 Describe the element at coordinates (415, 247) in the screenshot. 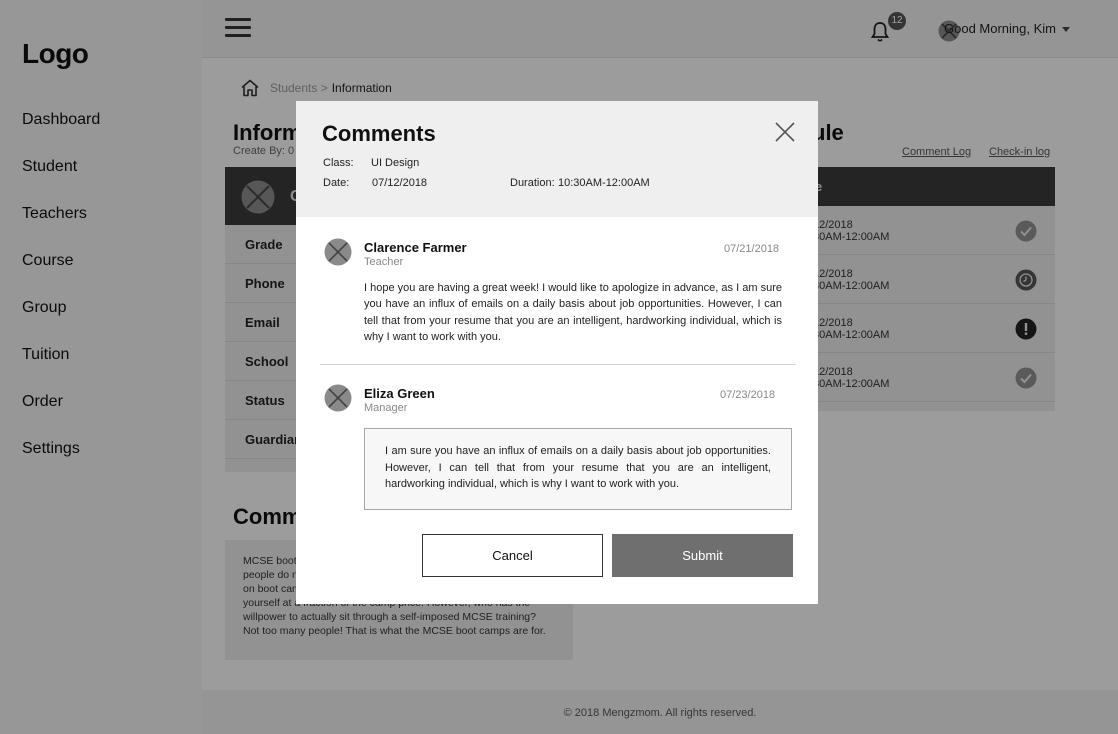

I see `commenter-name: Clarence Farmer` at that location.